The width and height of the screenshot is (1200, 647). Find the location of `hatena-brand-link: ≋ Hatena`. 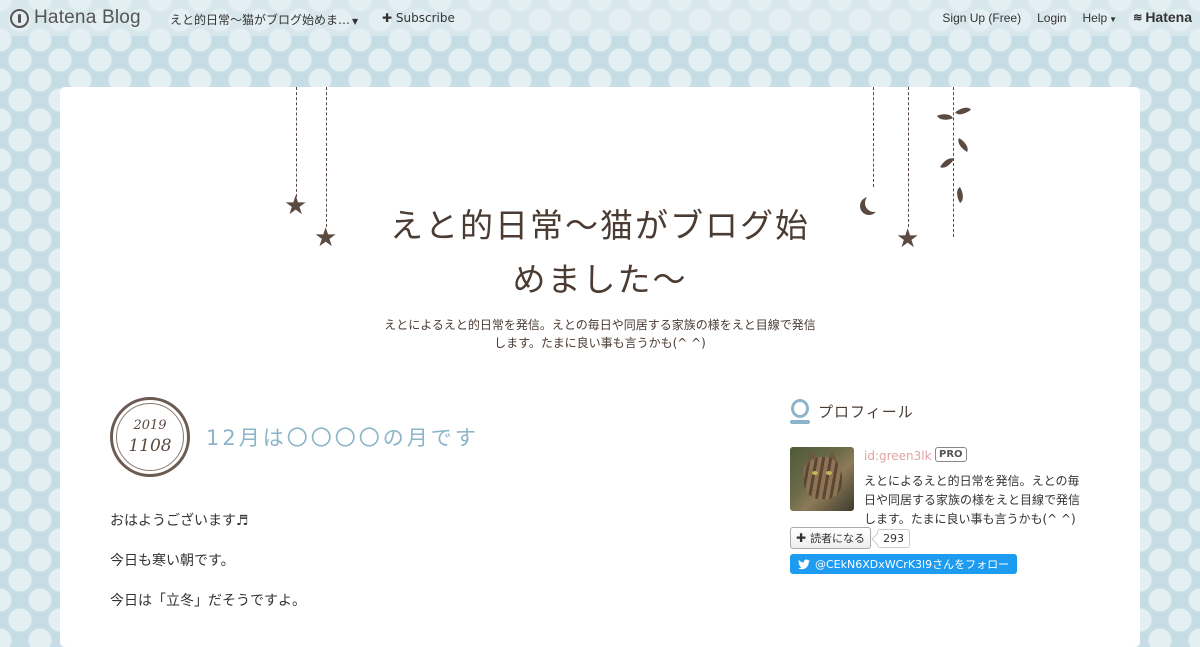

hatena-brand-link: ≋ Hatena is located at coordinates (1162, 17).